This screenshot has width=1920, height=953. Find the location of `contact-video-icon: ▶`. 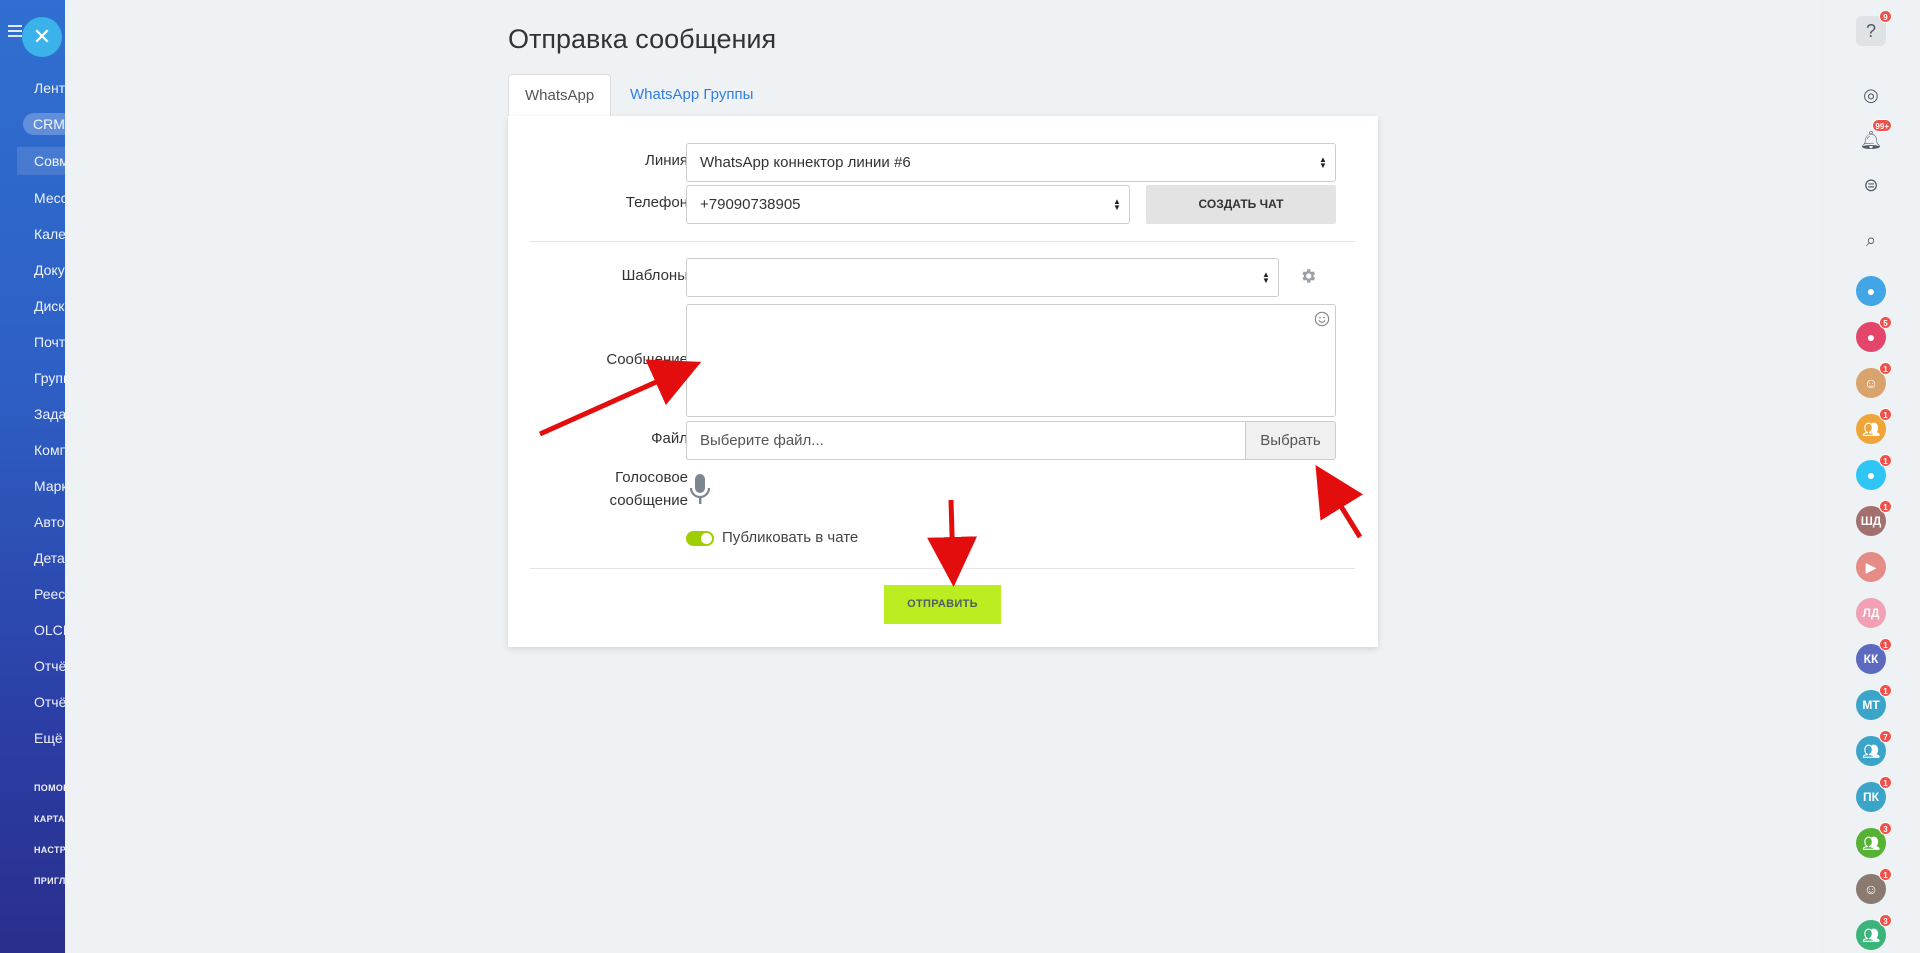

contact-video-icon: ▶ is located at coordinates (1871, 567).